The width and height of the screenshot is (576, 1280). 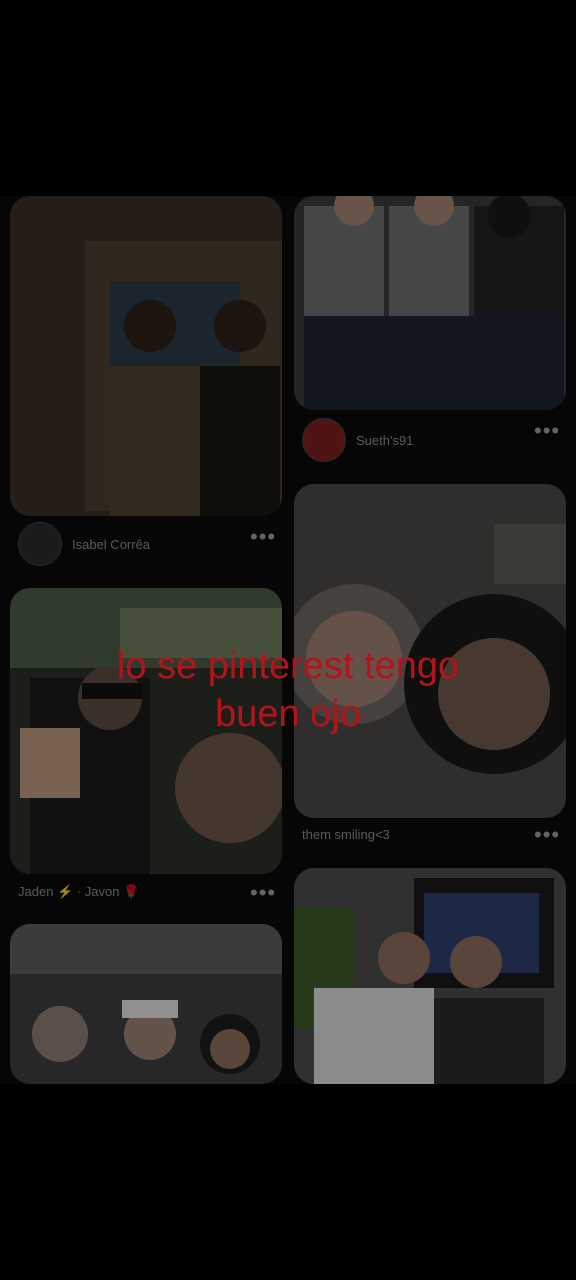 I want to click on caption-line-2: buen ojo, so click(x=288, y=714).